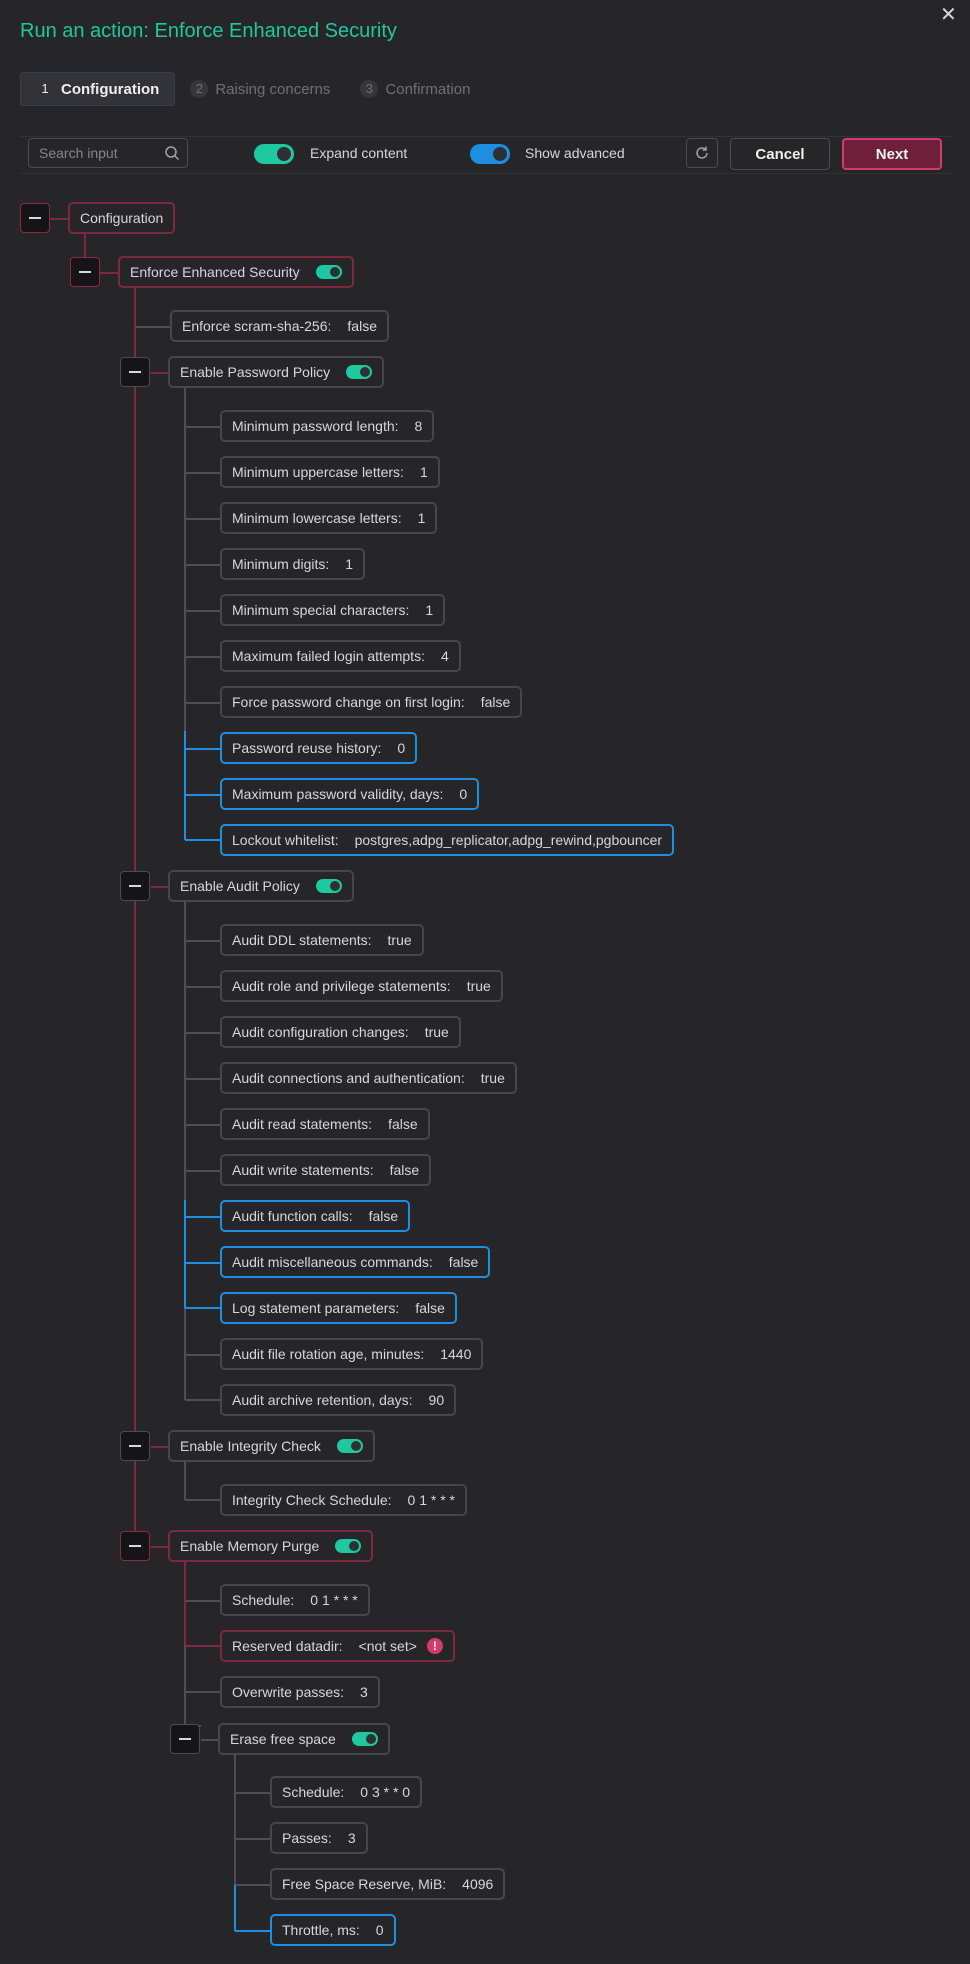 The width and height of the screenshot is (970, 1964). Describe the element at coordinates (350, 794) in the screenshot. I see `password-policy-field: Maximum password validity, days: 0` at that location.